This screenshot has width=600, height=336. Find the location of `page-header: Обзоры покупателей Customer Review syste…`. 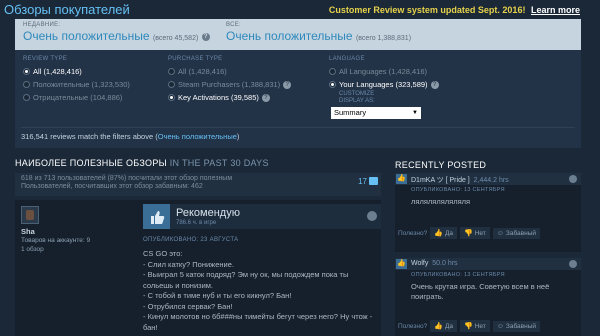

page-header: Обзоры покупателей Customer Review syste… is located at coordinates (300, 9).